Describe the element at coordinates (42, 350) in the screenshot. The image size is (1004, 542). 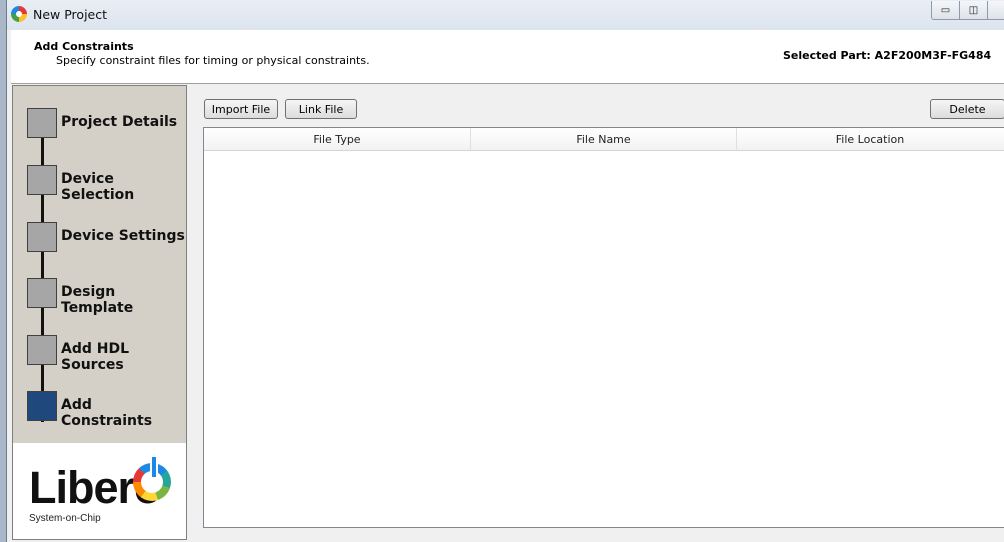
I see `step-marker-add-hdl-sources` at that location.